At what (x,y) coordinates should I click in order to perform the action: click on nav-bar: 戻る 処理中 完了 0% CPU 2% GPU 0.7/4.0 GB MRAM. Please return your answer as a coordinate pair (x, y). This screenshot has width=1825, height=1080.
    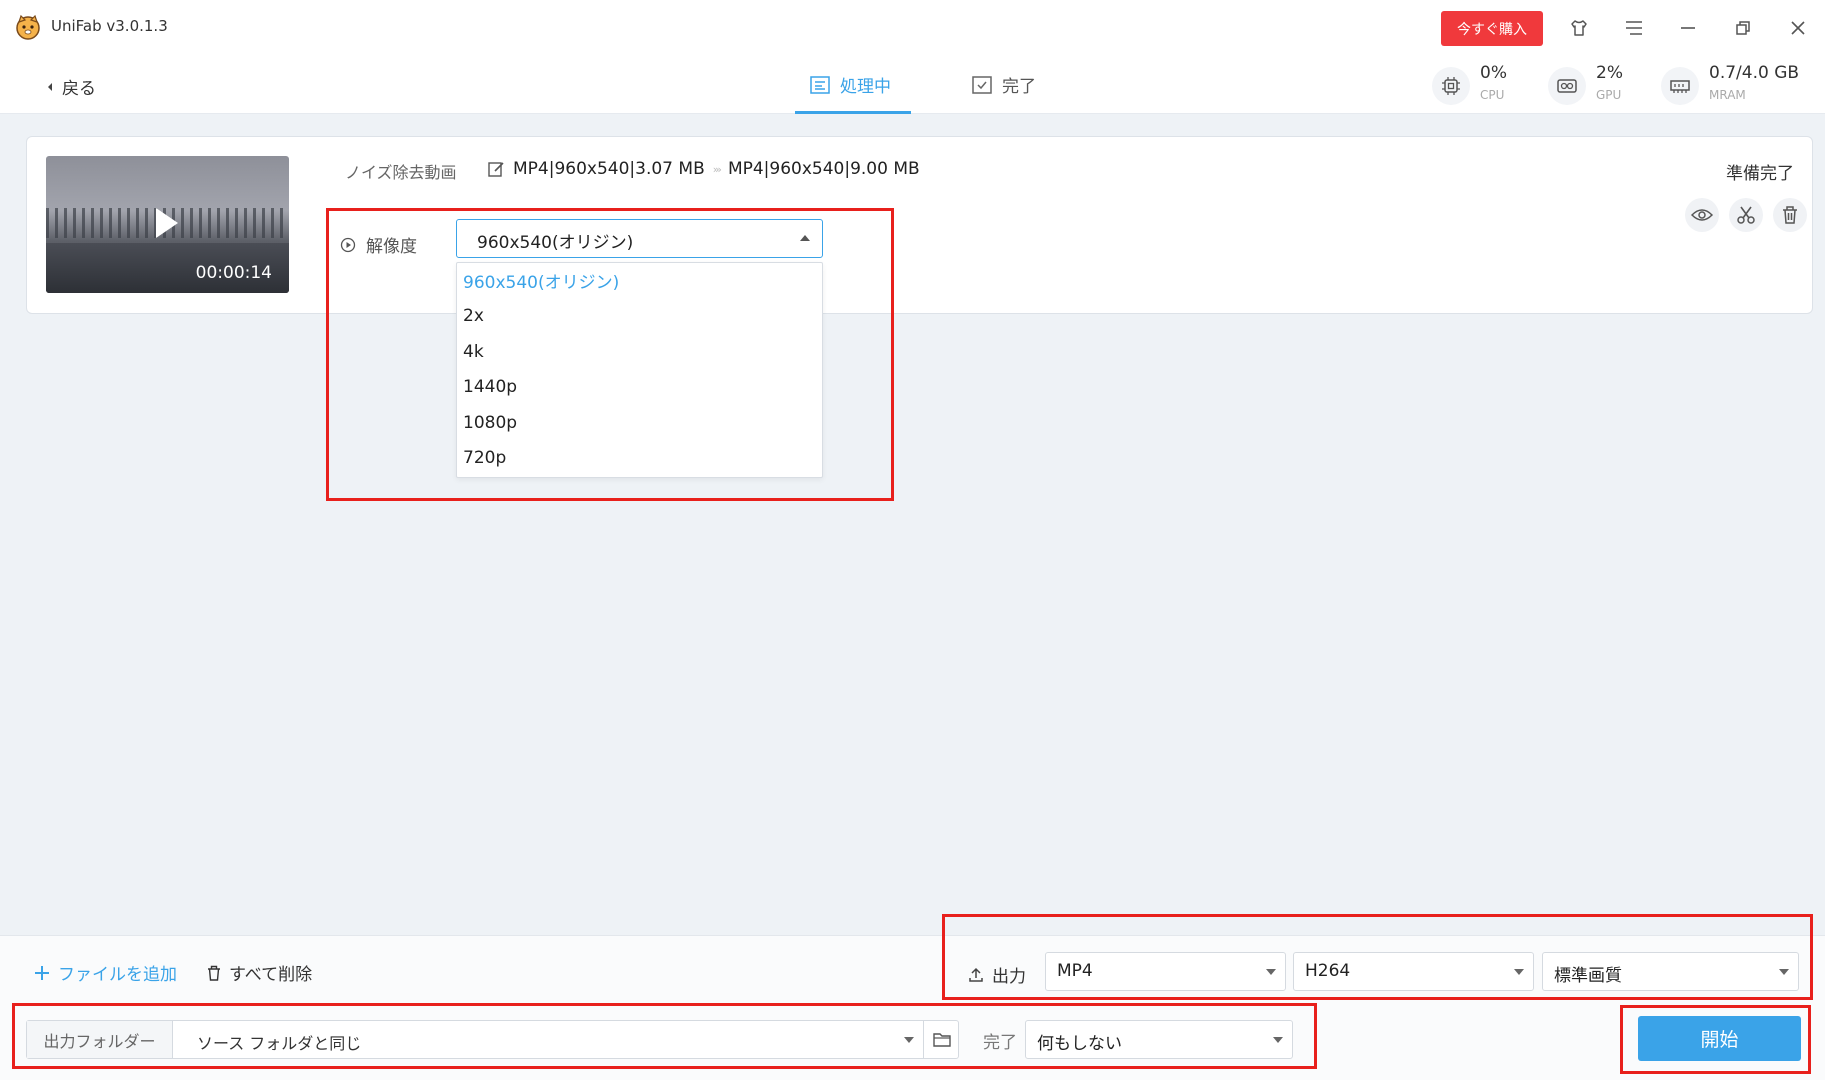
    Looking at the image, I should click on (912, 85).